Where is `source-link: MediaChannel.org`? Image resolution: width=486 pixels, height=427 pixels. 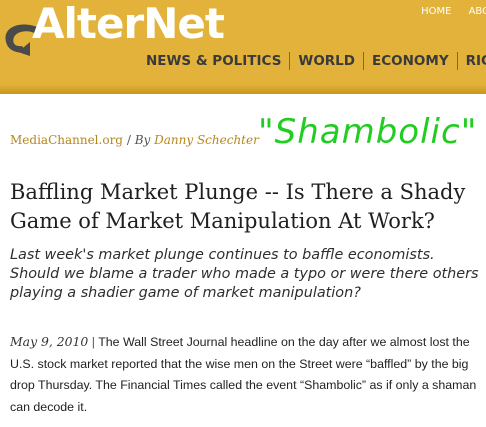
source-link: MediaChannel.org is located at coordinates (66, 140).